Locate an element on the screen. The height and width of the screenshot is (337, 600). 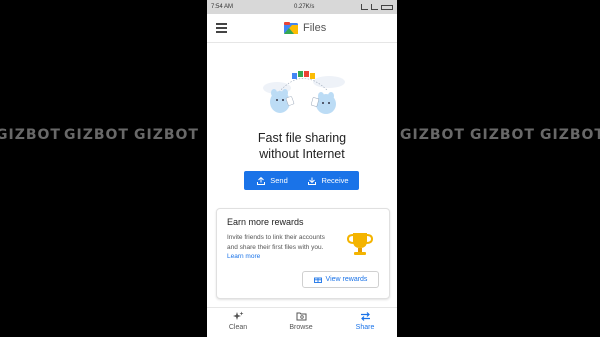
upload-icon is located at coordinates (261, 180).